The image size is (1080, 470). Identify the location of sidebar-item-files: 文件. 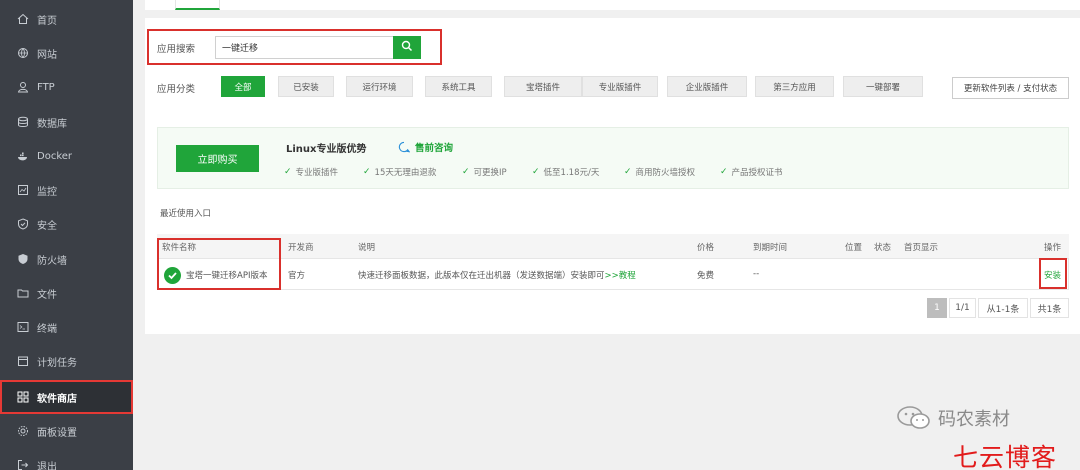
(66, 293).